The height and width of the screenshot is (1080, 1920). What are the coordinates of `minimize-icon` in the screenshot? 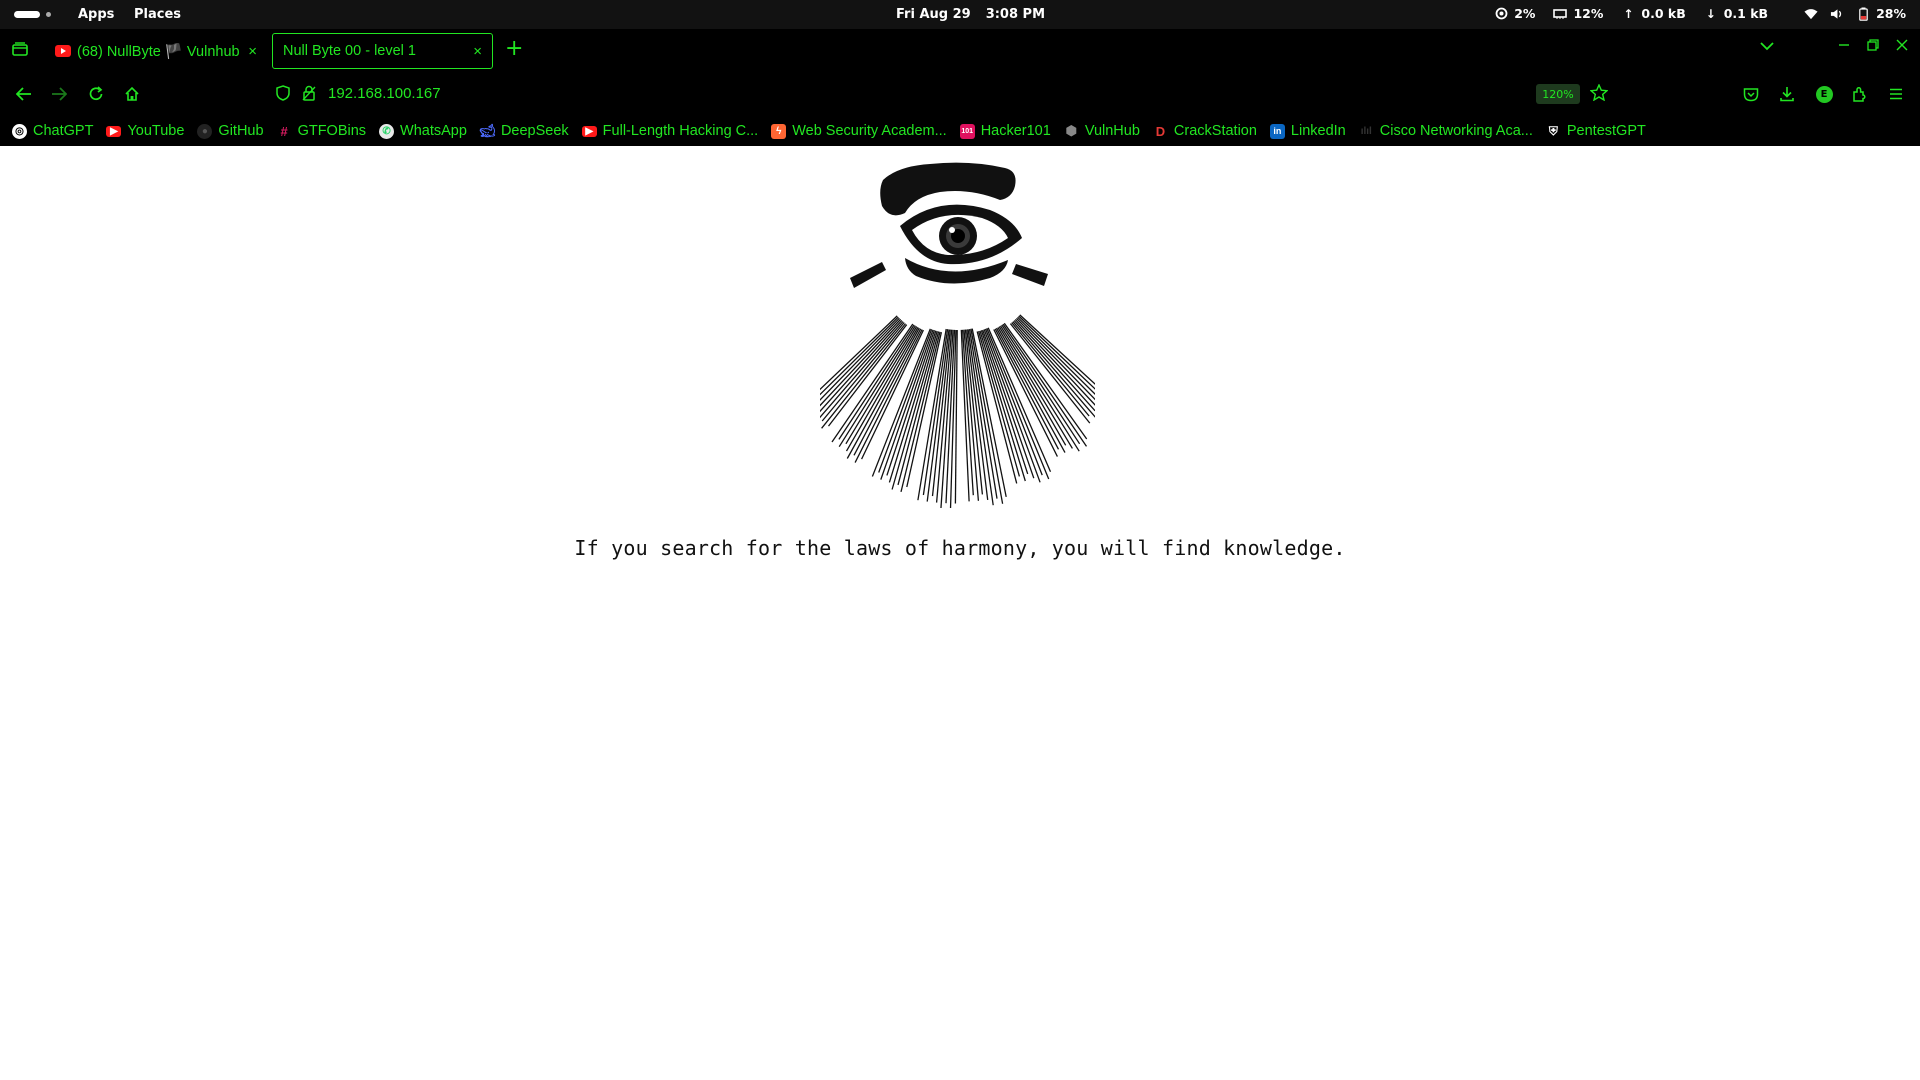 It's located at (1844, 45).